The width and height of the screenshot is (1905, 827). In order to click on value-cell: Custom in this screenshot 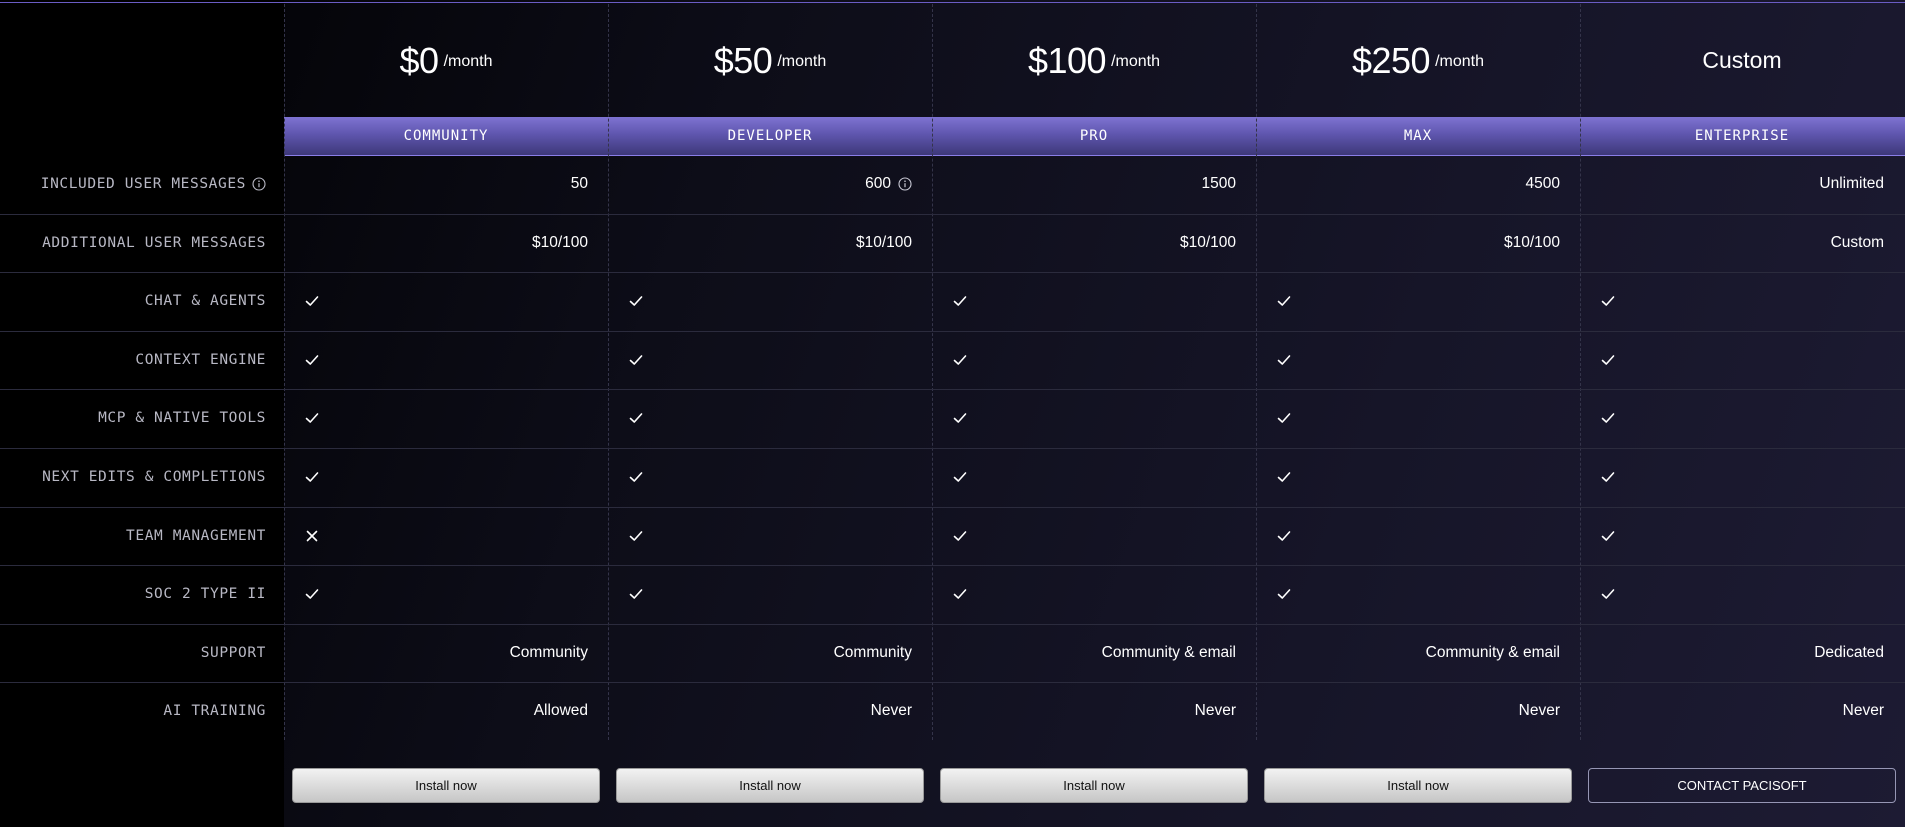, I will do `click(1732, 243)`.